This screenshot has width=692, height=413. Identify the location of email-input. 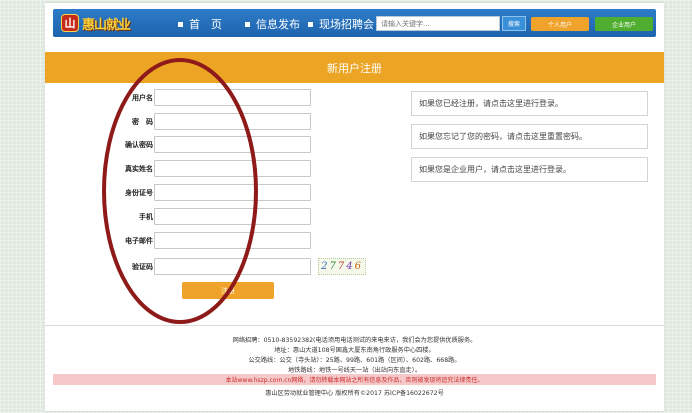
(232, 240).